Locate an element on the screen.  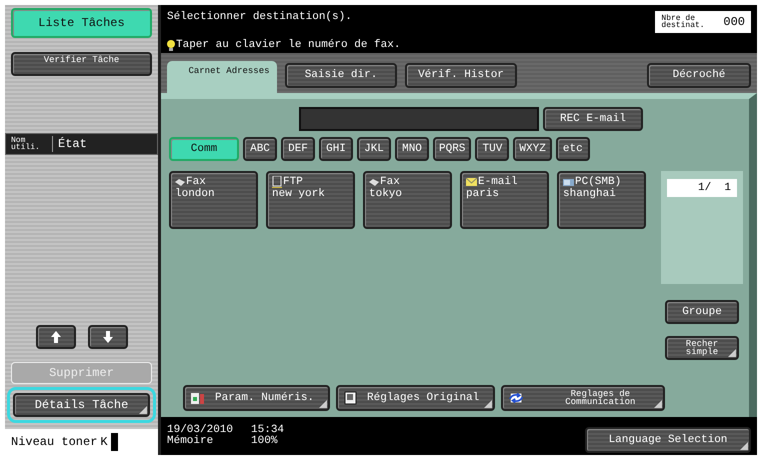
index-tab: JKL is located at coordinates (374, 149).